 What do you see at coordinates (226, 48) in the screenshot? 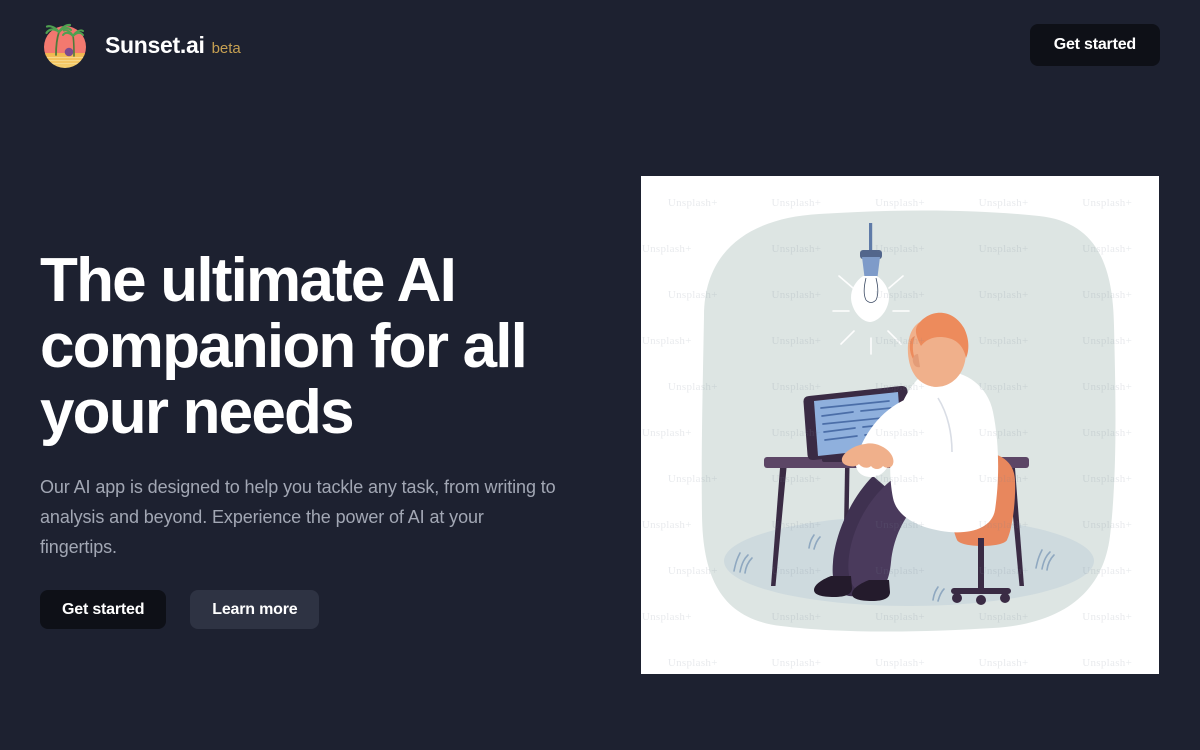
I see `brand-beta-tag: beta` at bounding box center [226, 48].